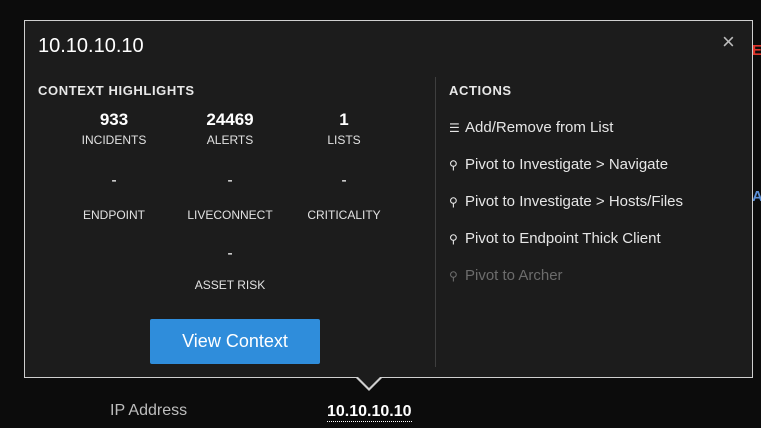 The width and height of the screenshot is (761, 428). What do you see at coordinates (149, 410) in the screenshot?
I see `ip-address-label: IP Address` at bounding box center [149, 410].